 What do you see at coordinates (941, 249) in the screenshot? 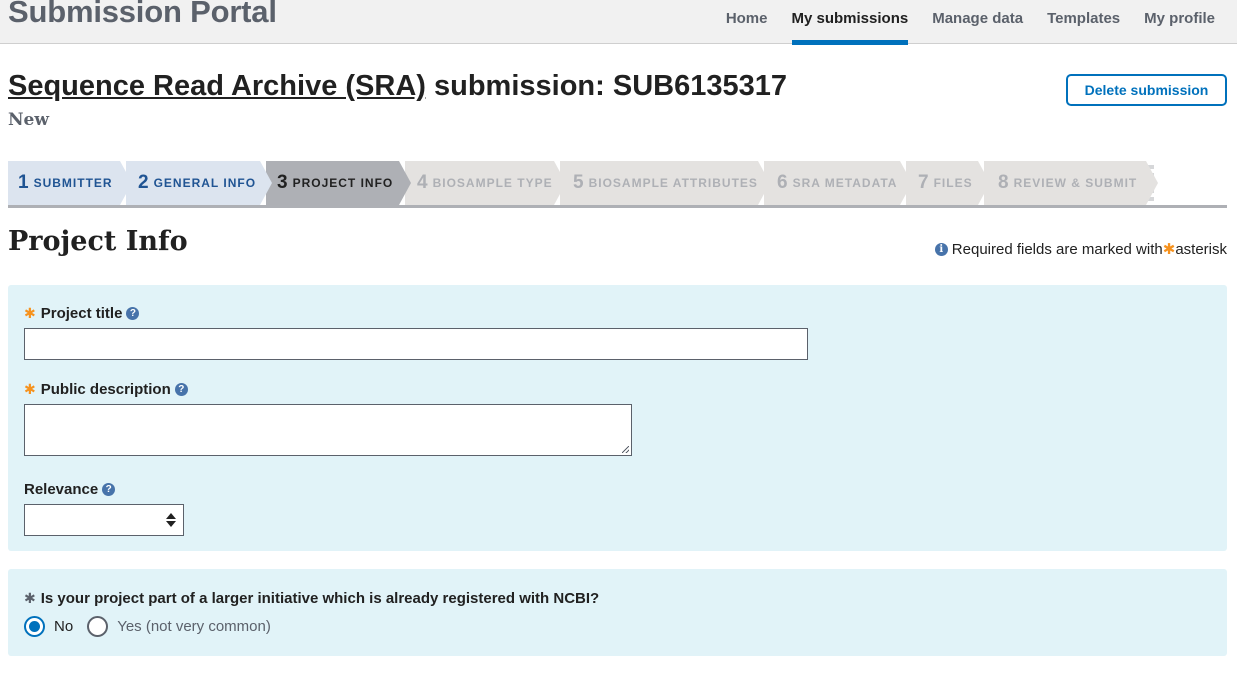
I see `info-circle-icon: i` at bounding box center [941, 249].